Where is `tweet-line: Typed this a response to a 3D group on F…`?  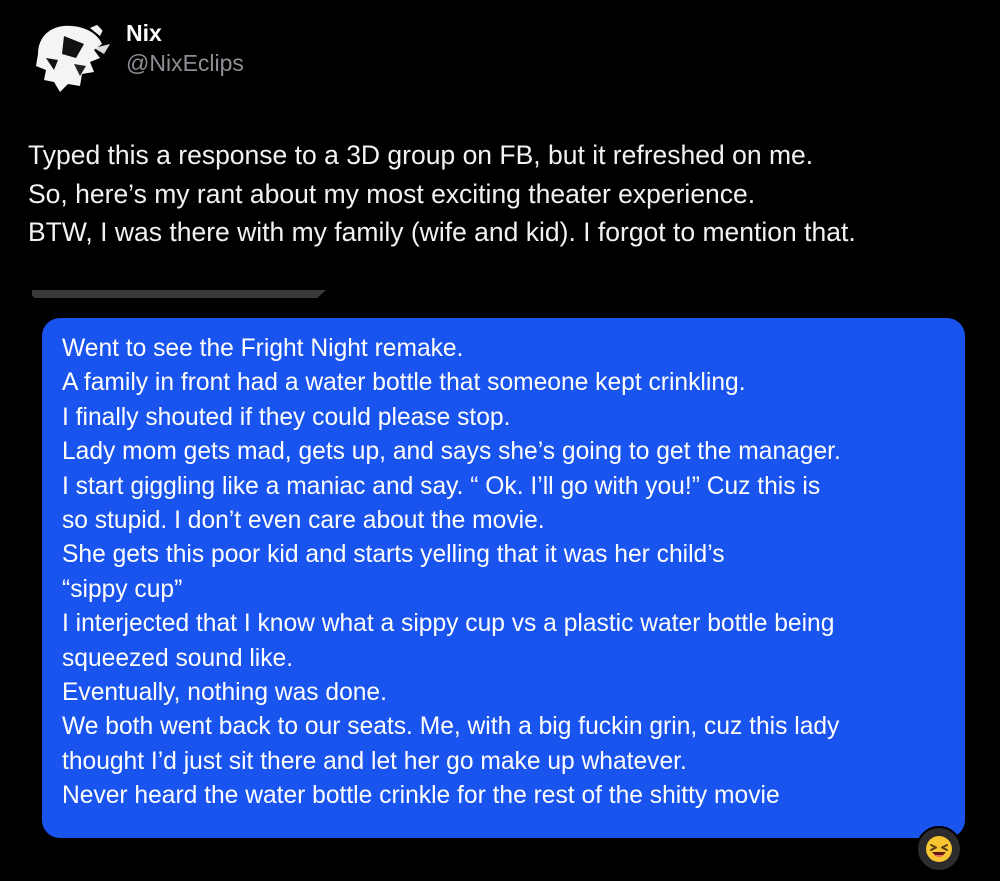
tweet-line: Typed this a response to a 3D group on F… is located at coordinates (421, 155).